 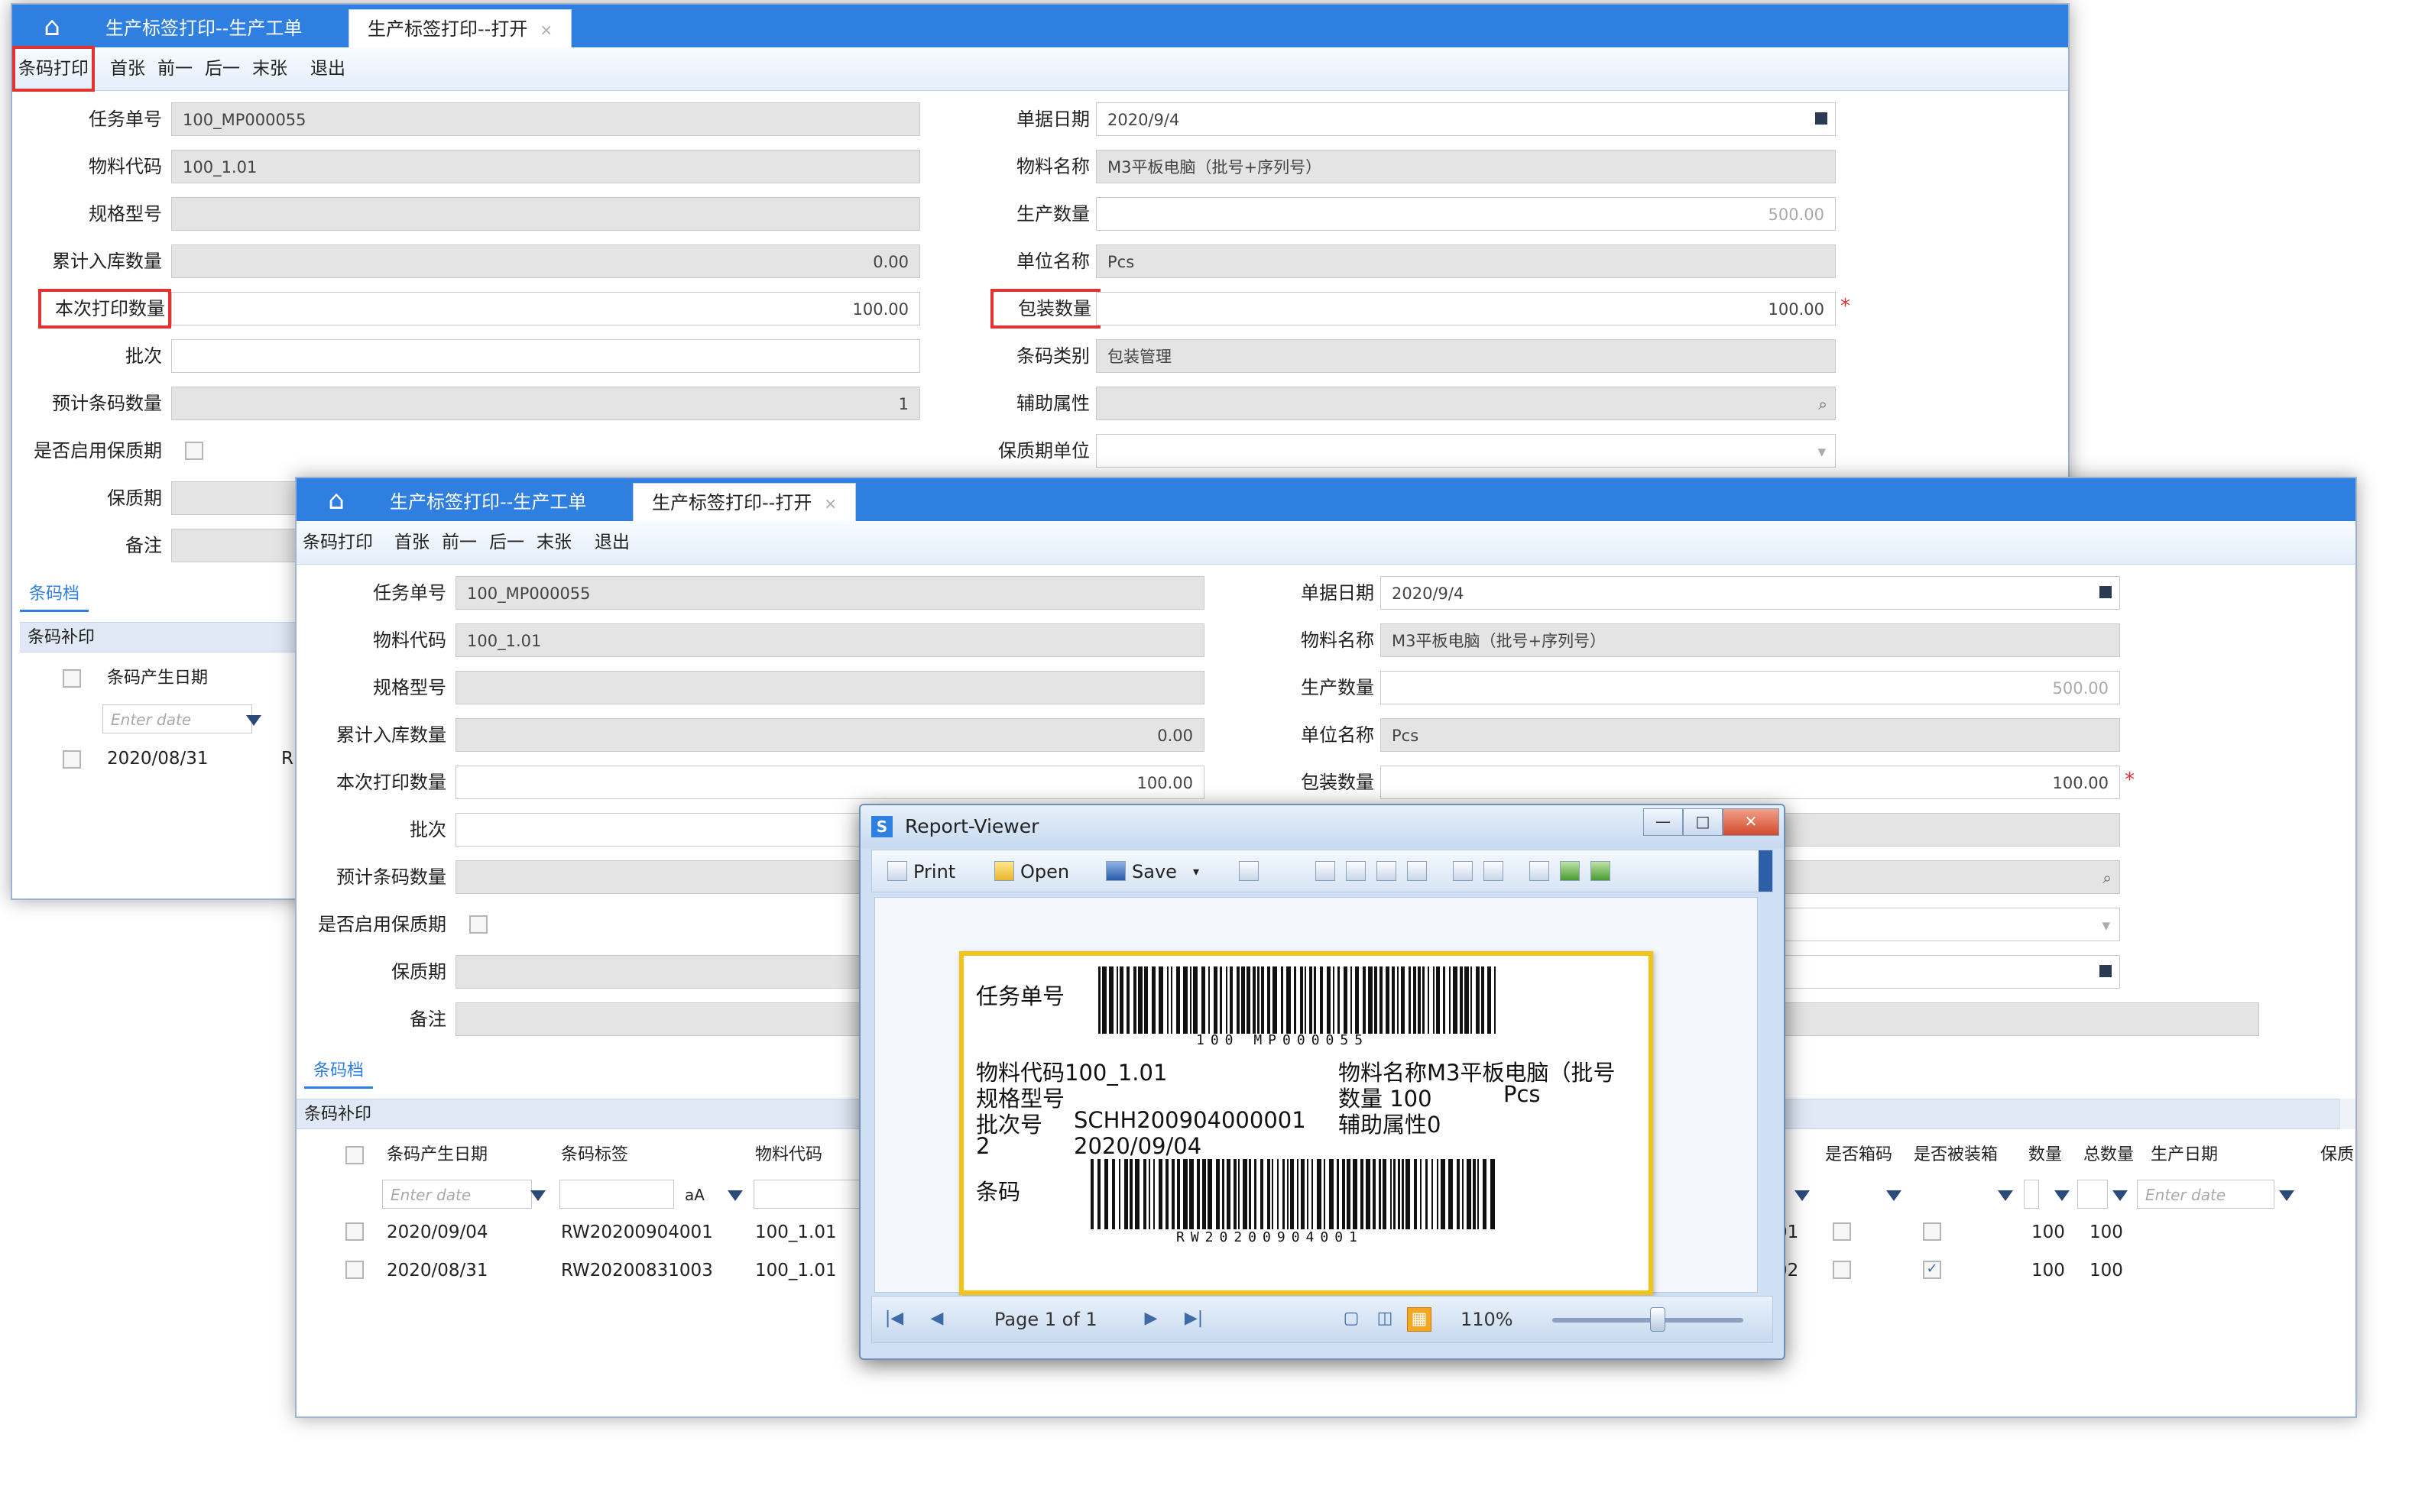 What do you see at coordinates (1419, 1319) in the screenshot?
I see `multi-page-icon: ▦` at bounding box center [1419, 1319].